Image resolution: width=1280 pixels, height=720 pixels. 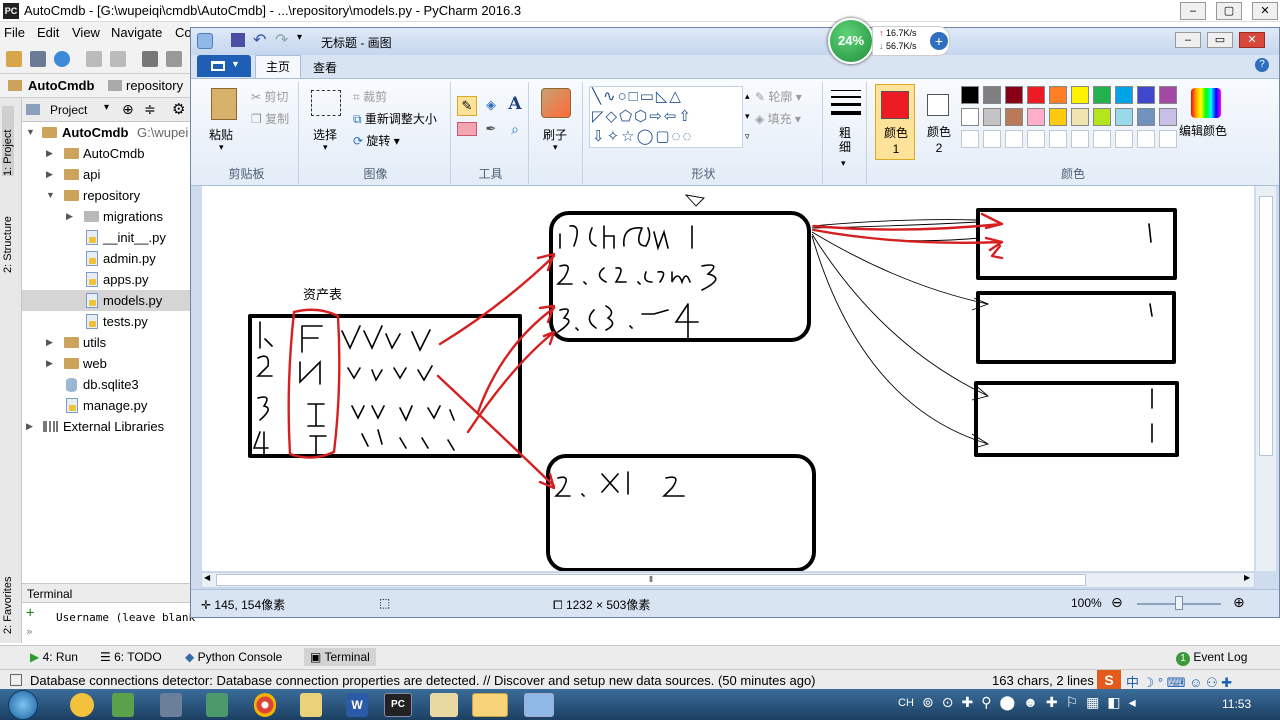 What do you see at coordinates (14, 32) in the screenshot?
I see `menu-file: File` at bounding box center [14, 32].